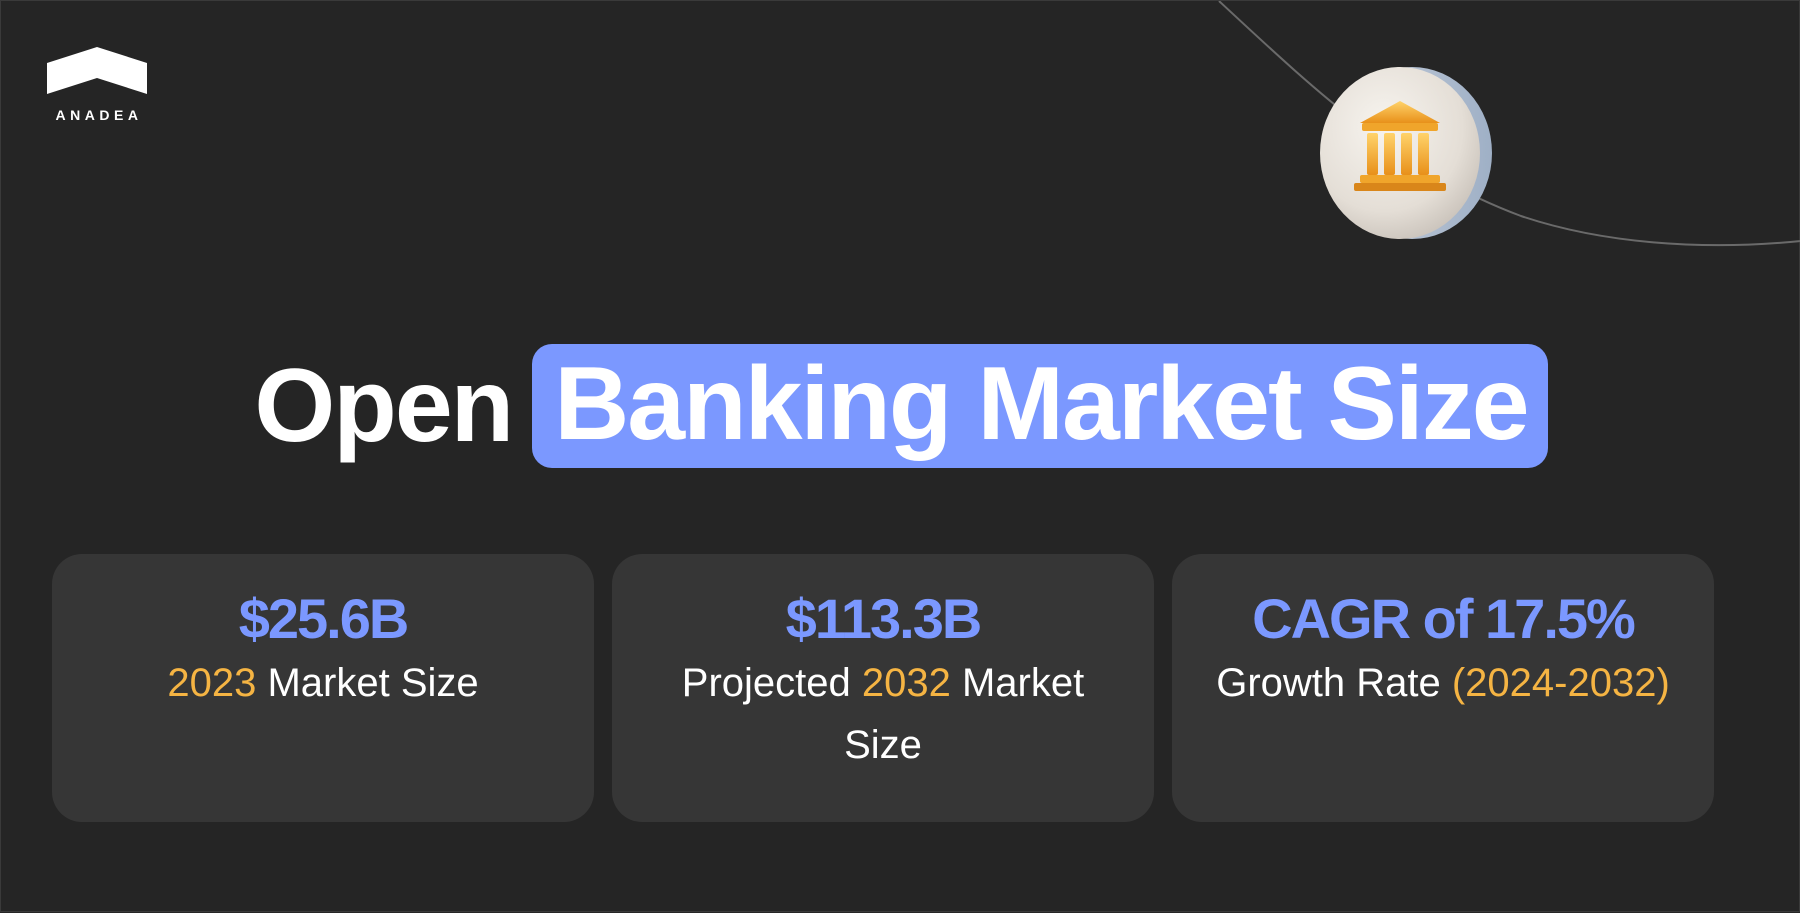  Describe the element at coordinates (1444, 618) in the screenshot. I see `stat-value: CAGR of 17.5%` at that location.